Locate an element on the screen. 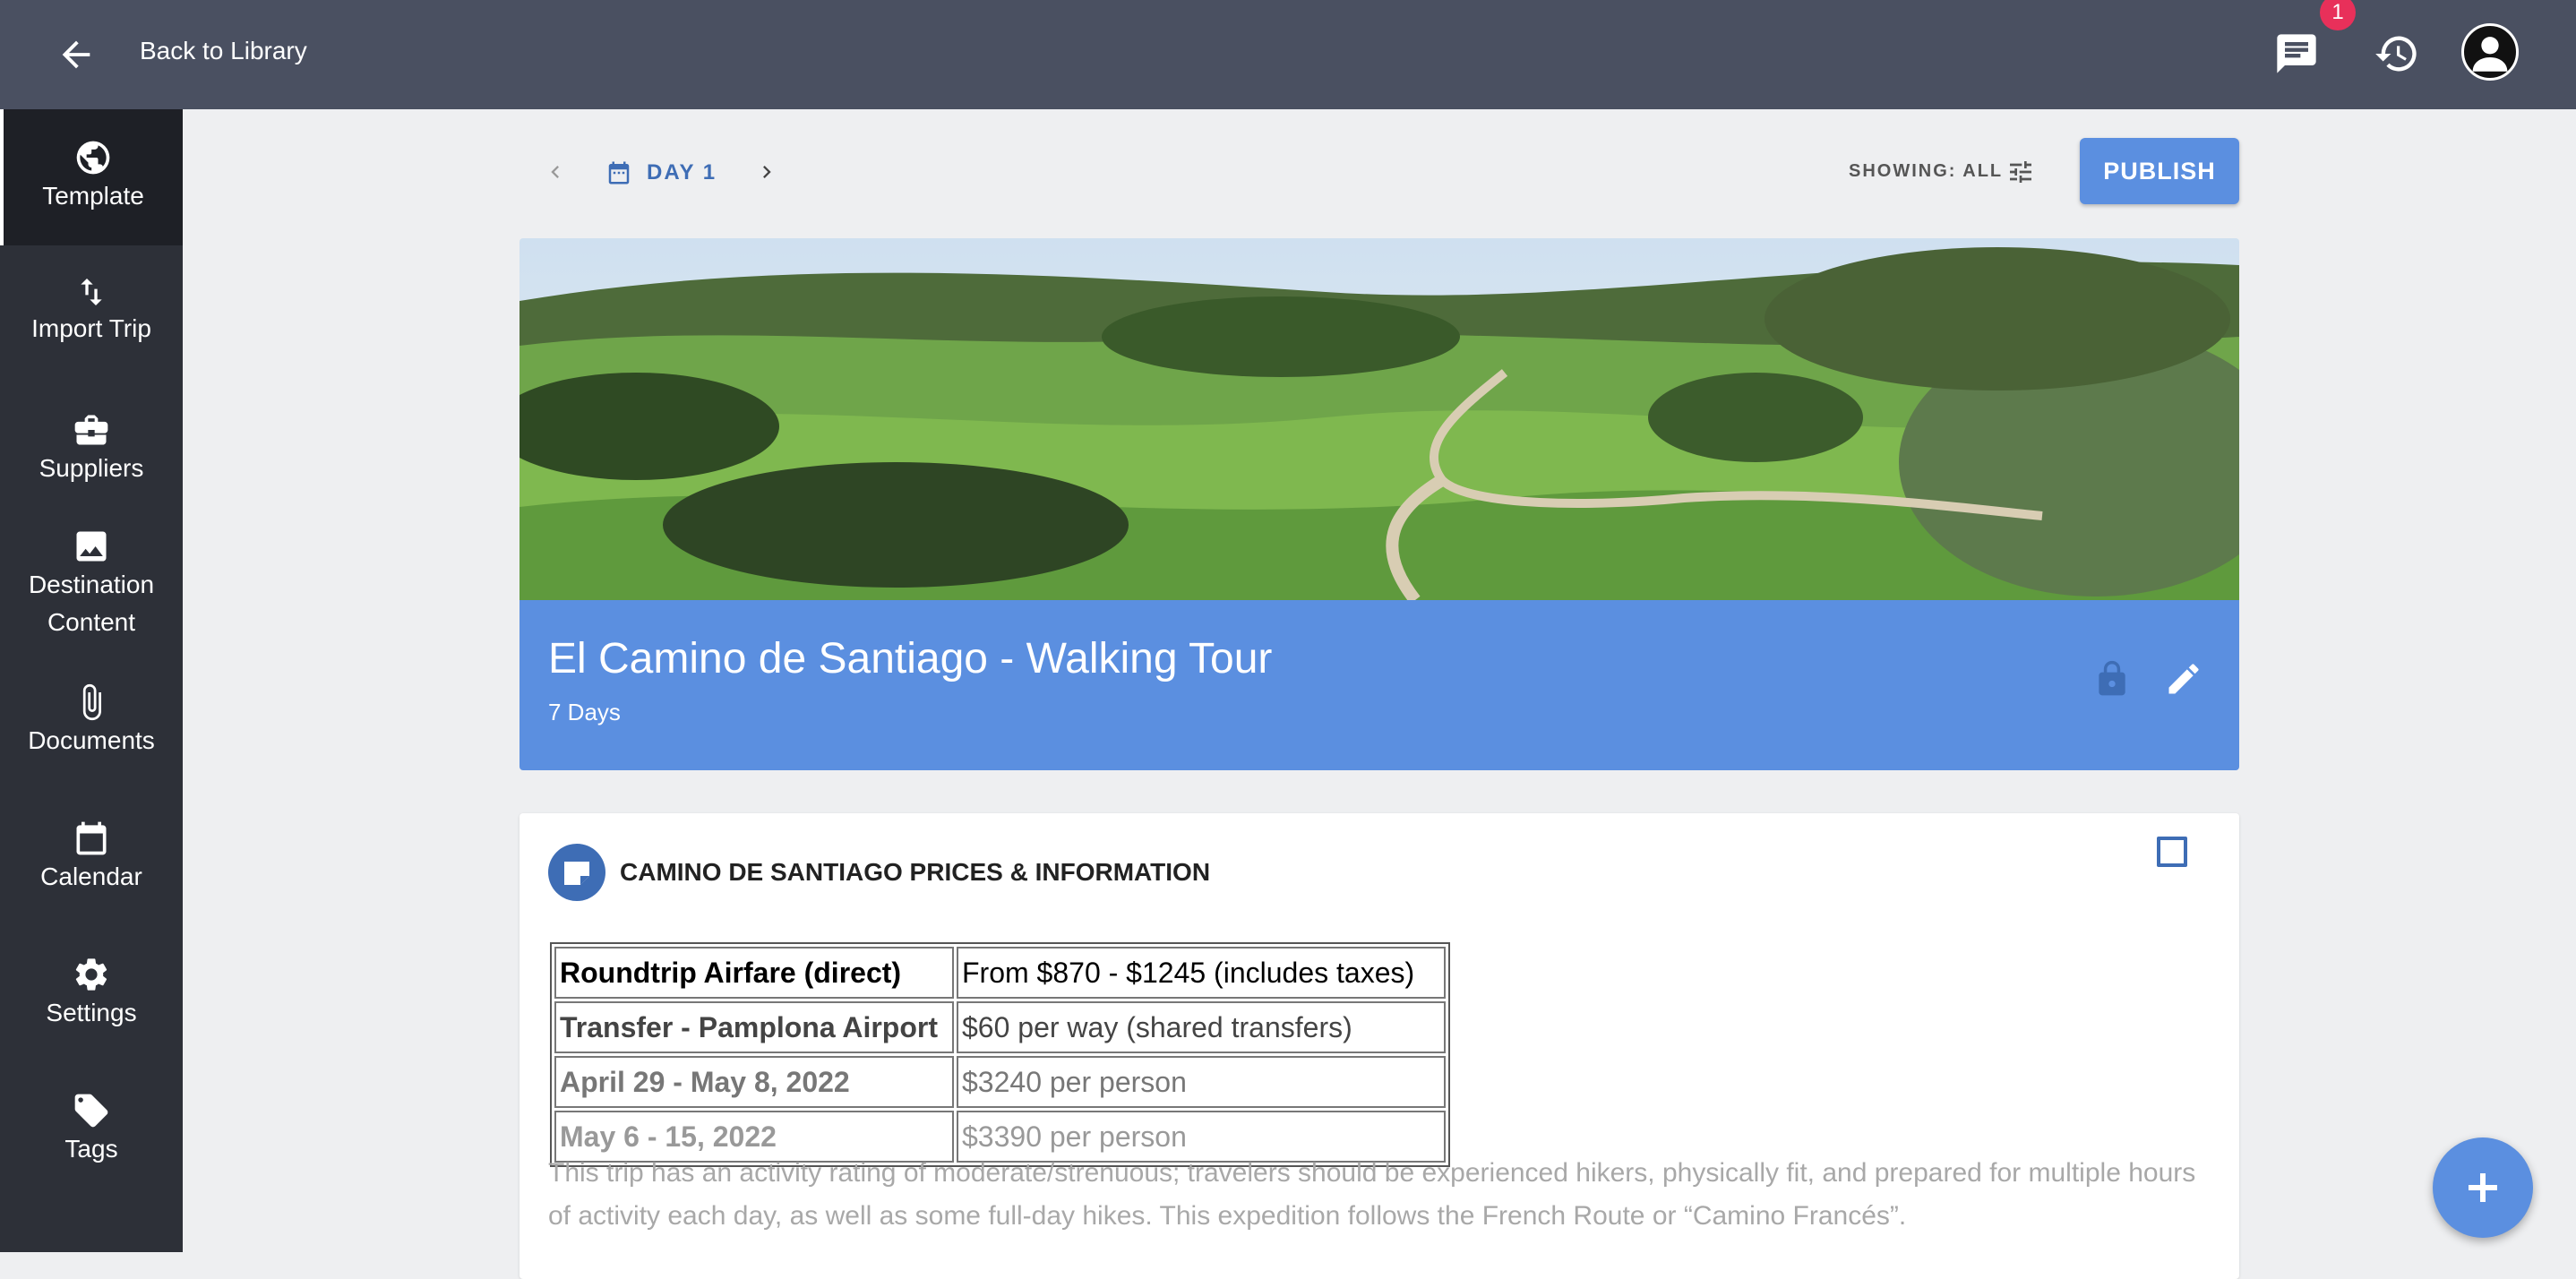 The height and width of the screenshot is (1279, 2576). add-button is located at coordinates (2483, 1187).